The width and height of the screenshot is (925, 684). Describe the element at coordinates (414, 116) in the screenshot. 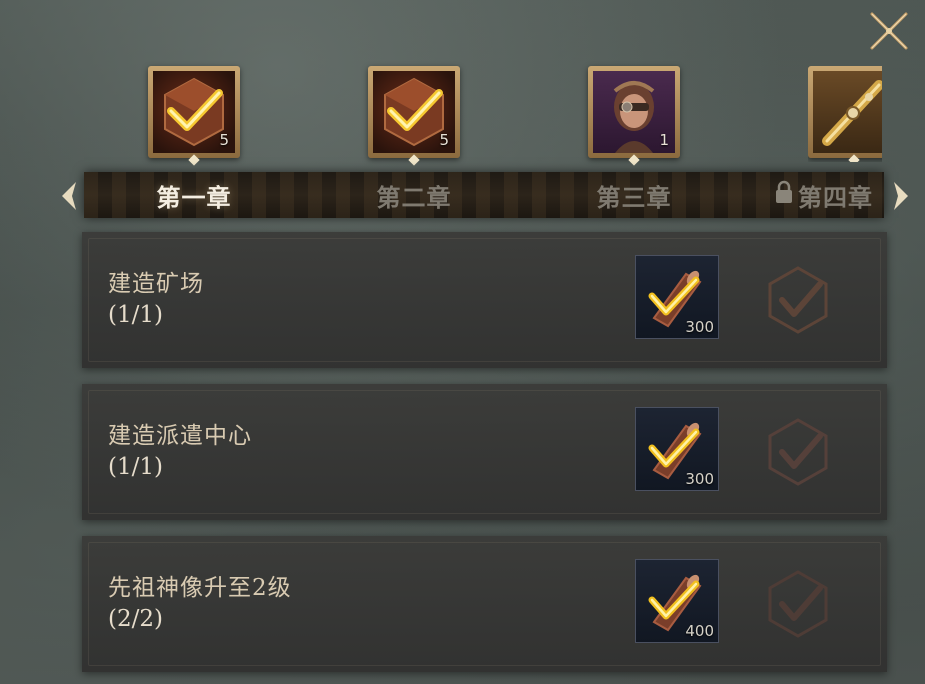

I see `chapter-reward-2: 5` at that location.